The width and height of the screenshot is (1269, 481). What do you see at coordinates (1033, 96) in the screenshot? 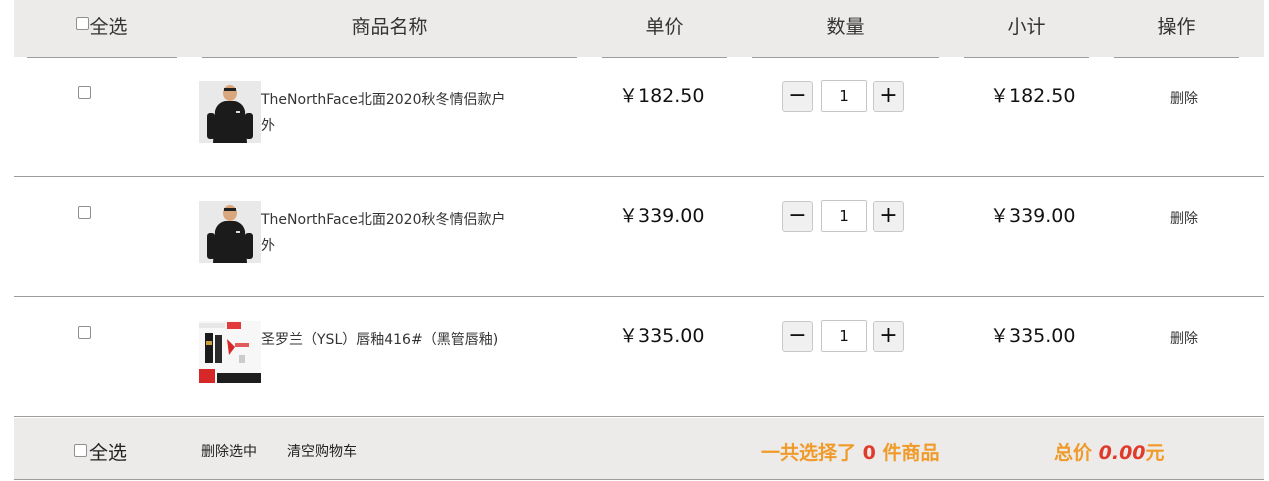
I see `row-subtotal: ￥182.50` at bounding box center [1033, 96].